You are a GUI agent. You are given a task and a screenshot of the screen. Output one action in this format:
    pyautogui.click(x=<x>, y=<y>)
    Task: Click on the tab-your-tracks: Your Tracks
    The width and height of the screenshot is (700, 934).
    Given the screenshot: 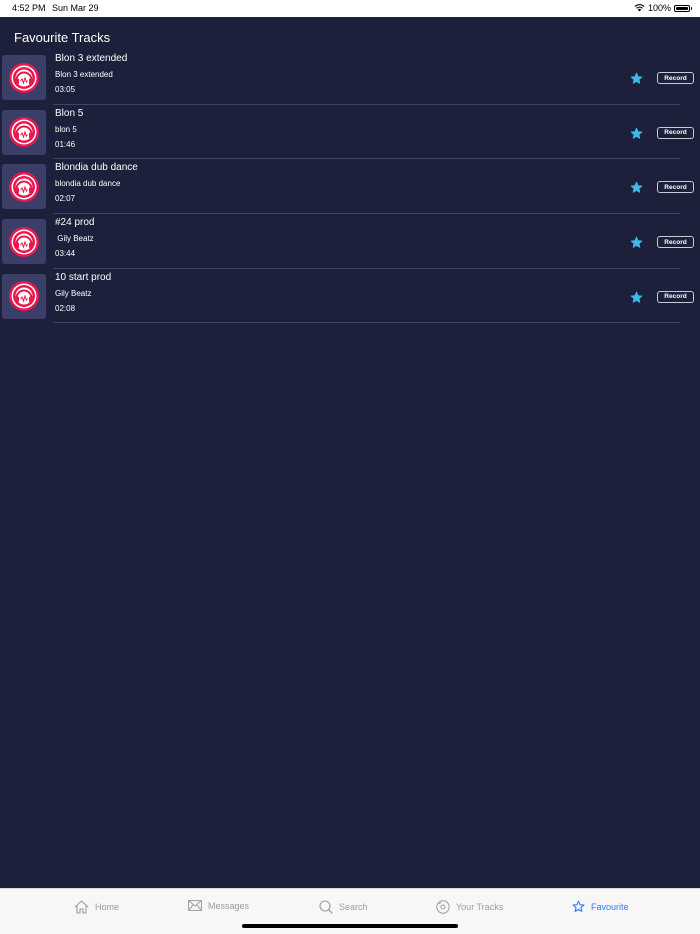 What is the action you would take?
    pyautogui.click(x=469, y=907)
    